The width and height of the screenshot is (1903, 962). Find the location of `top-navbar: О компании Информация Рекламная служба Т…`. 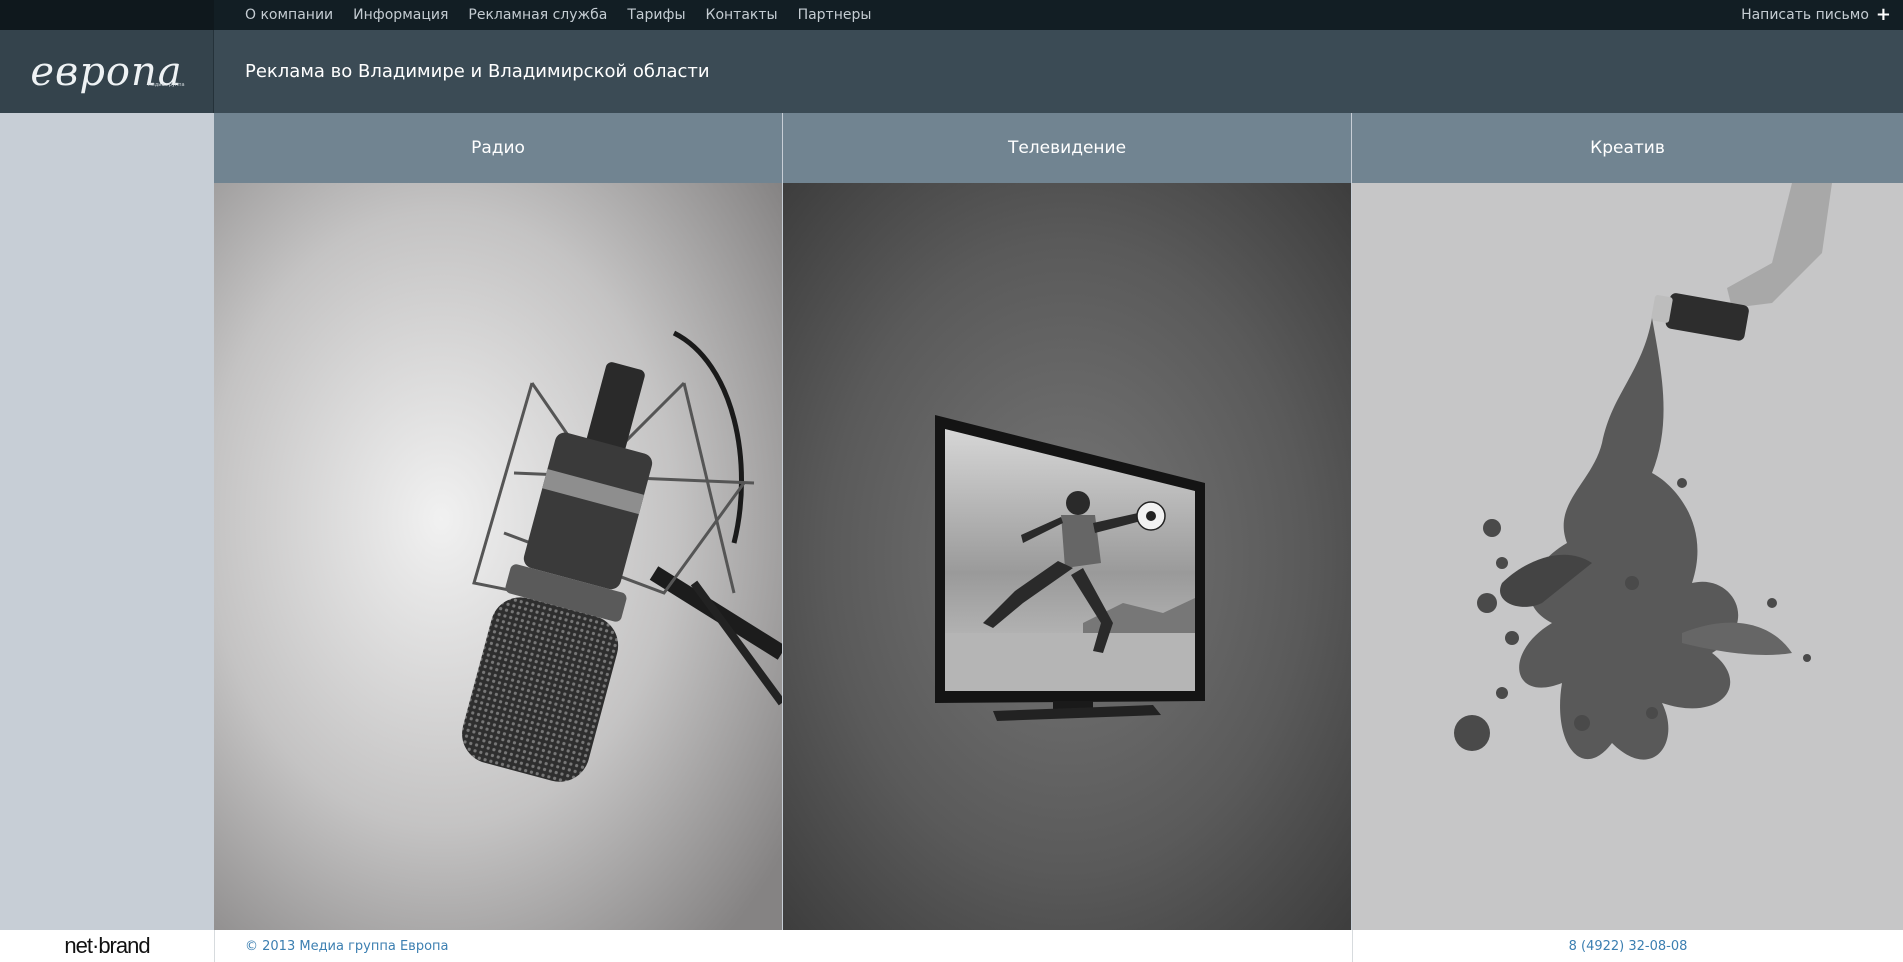

top-navbar: О компании Информация Рекламная служба Т… is located at coordinates (951, 15).